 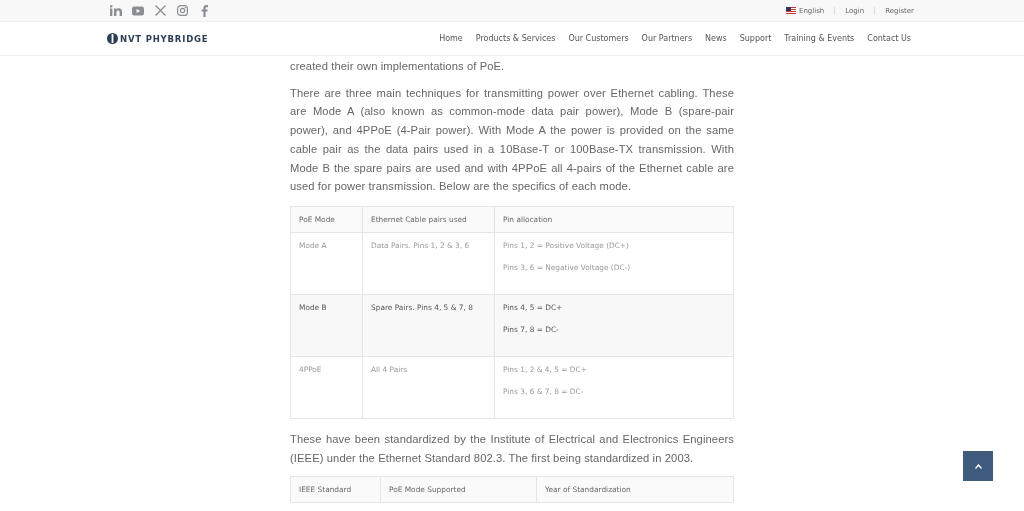 What do you see at coordinates (451, 38) in the screenshot?
I see `nav-link: Home` at bounding box center [451, 38].